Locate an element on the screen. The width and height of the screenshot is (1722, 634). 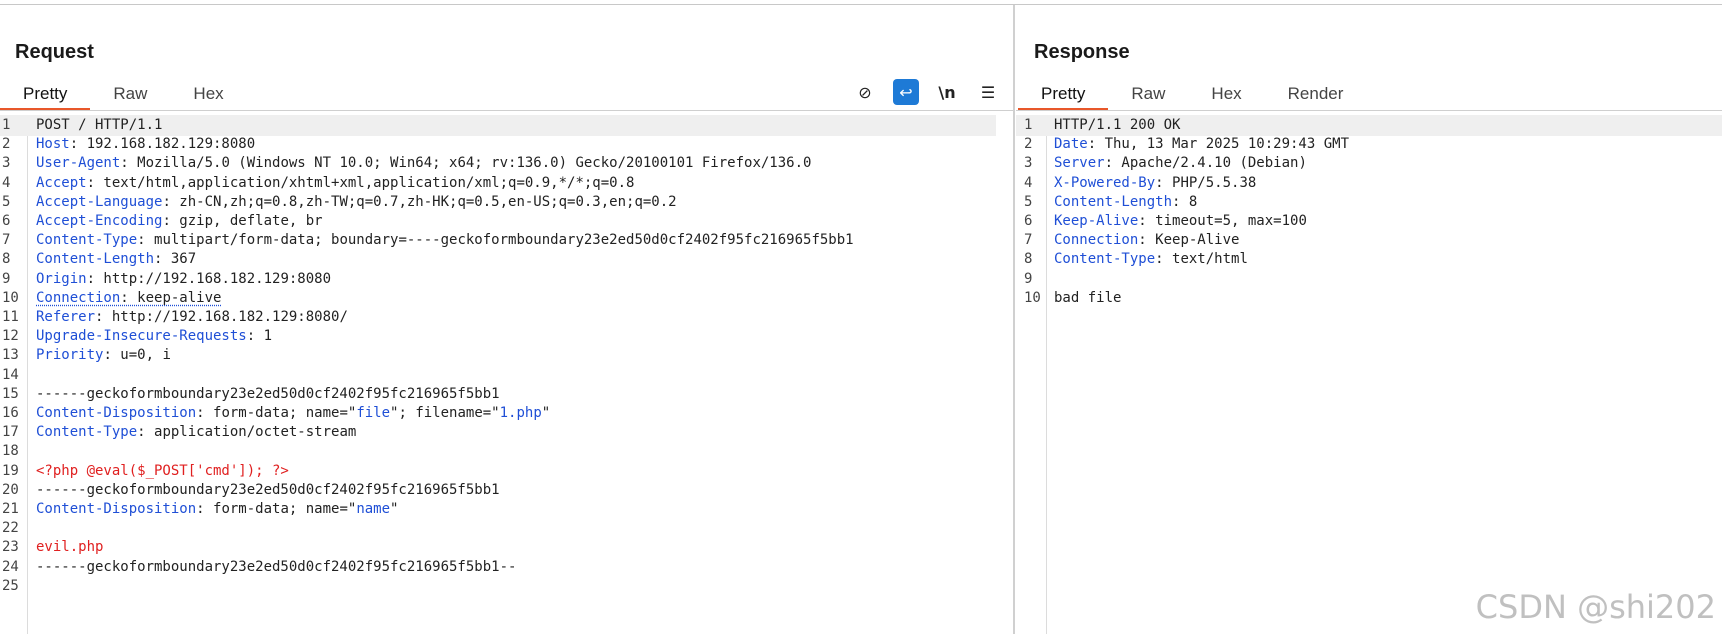
line-content: Accept-Encoding: gzip, deflate, br is located at coordinates (179, 221).